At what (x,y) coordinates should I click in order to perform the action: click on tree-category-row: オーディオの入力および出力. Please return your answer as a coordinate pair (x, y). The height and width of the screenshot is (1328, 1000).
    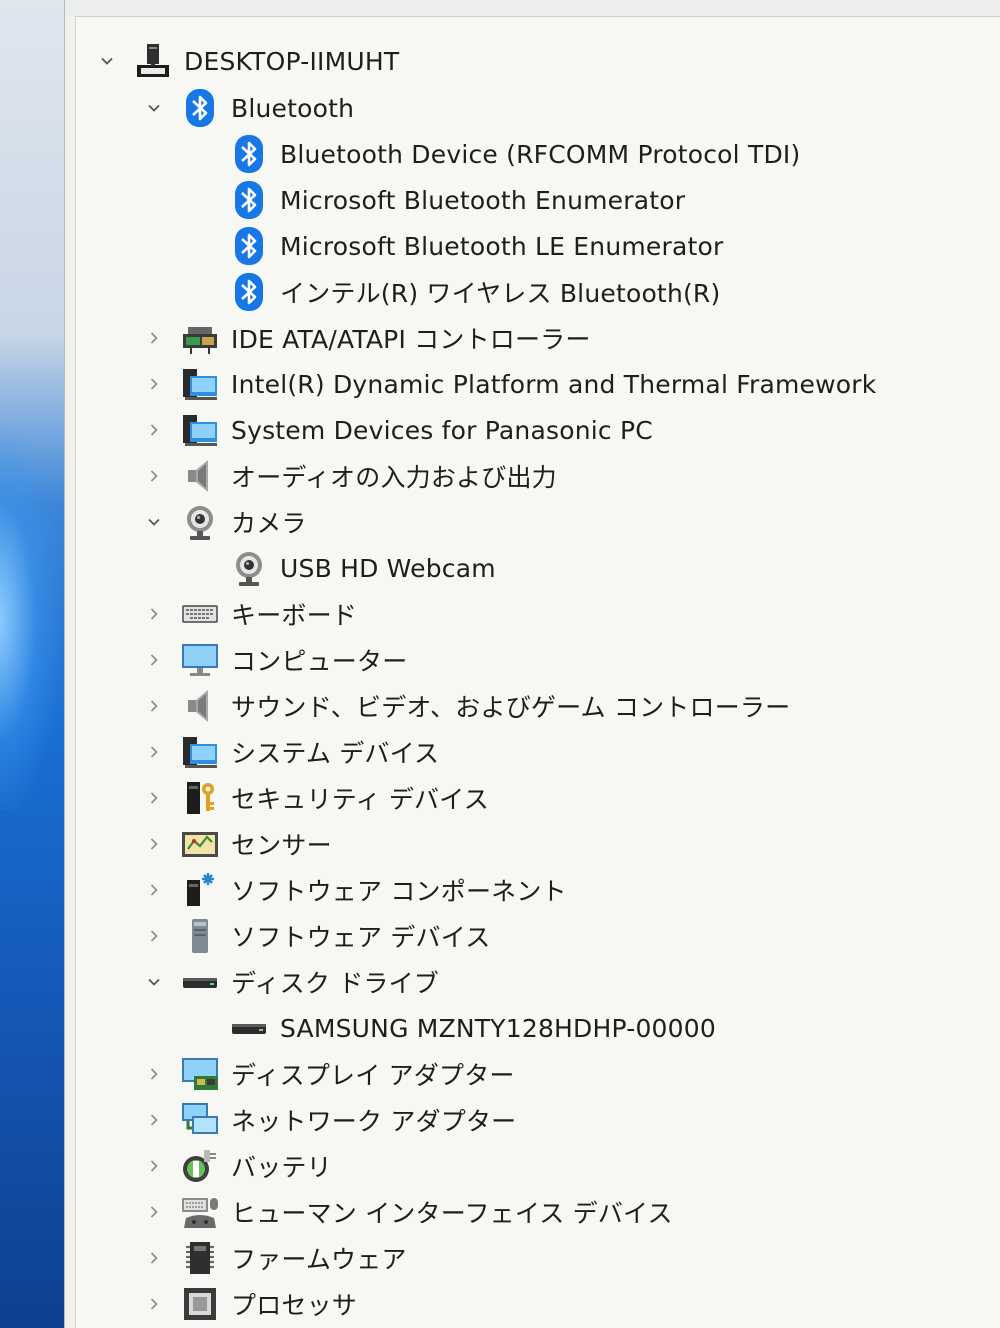
    Looking at the image, I should click on (351, 476).